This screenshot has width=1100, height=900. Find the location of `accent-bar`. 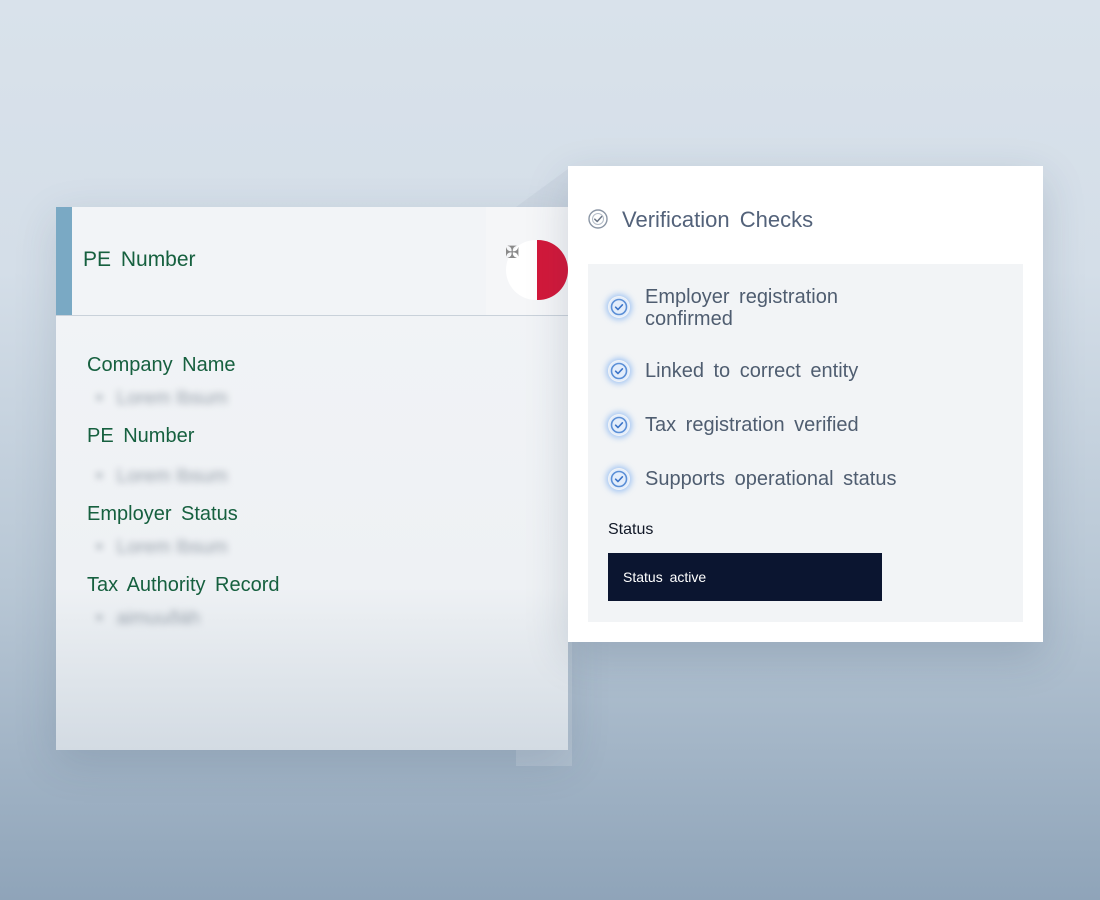

accent-bar is located at coordinates (64, 261).